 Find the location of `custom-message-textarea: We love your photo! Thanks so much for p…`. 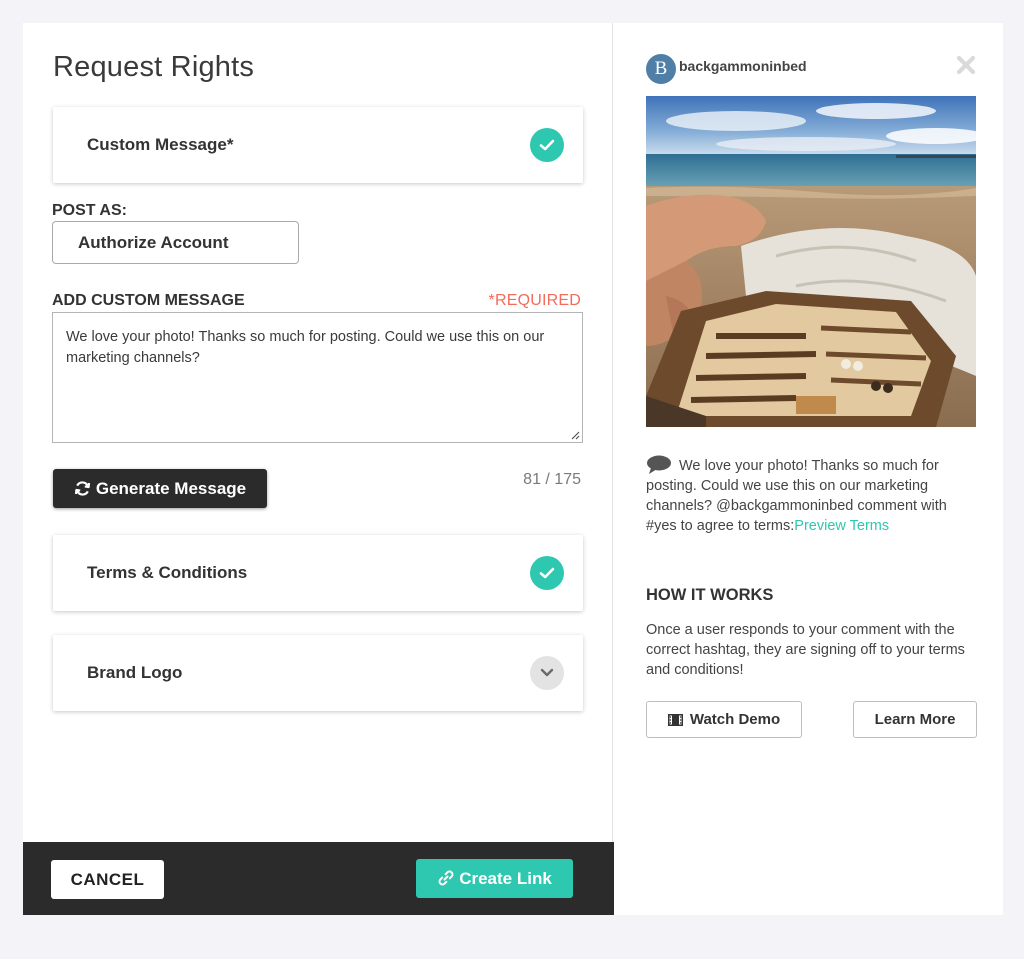

custom-message-textarea: We love your photo! Thanks so much for p… is located at coordinates (317, 377).